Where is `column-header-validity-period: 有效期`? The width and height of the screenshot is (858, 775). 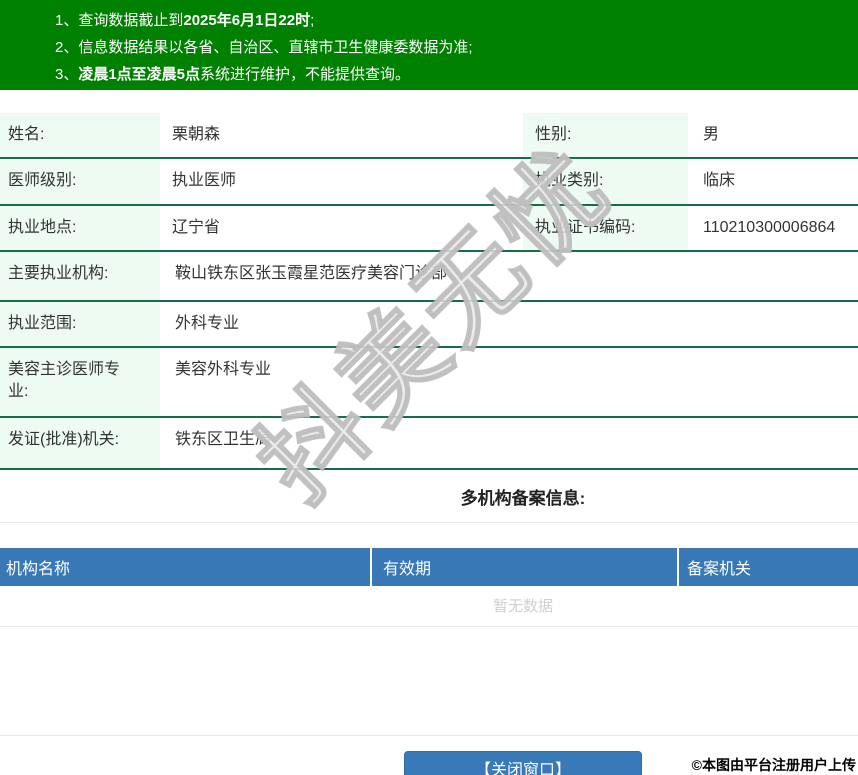
column-header-validity-period: 有效期 is located at coordinates (523, 567).